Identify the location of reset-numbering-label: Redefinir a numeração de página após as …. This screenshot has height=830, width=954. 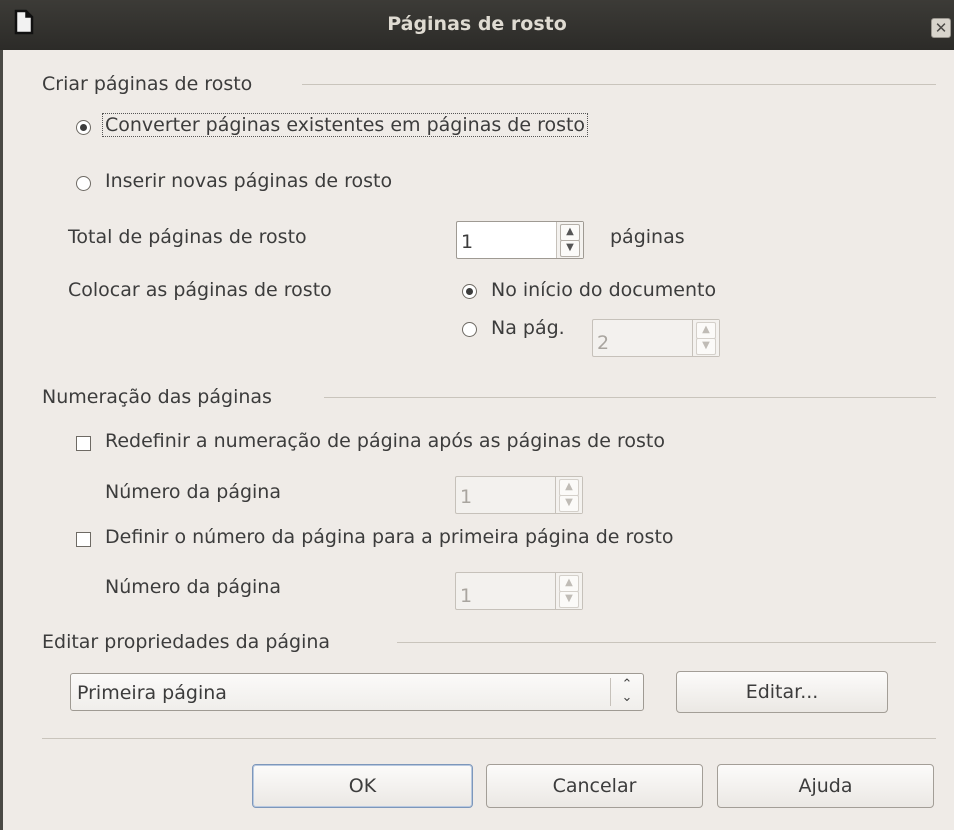
(385, 441).